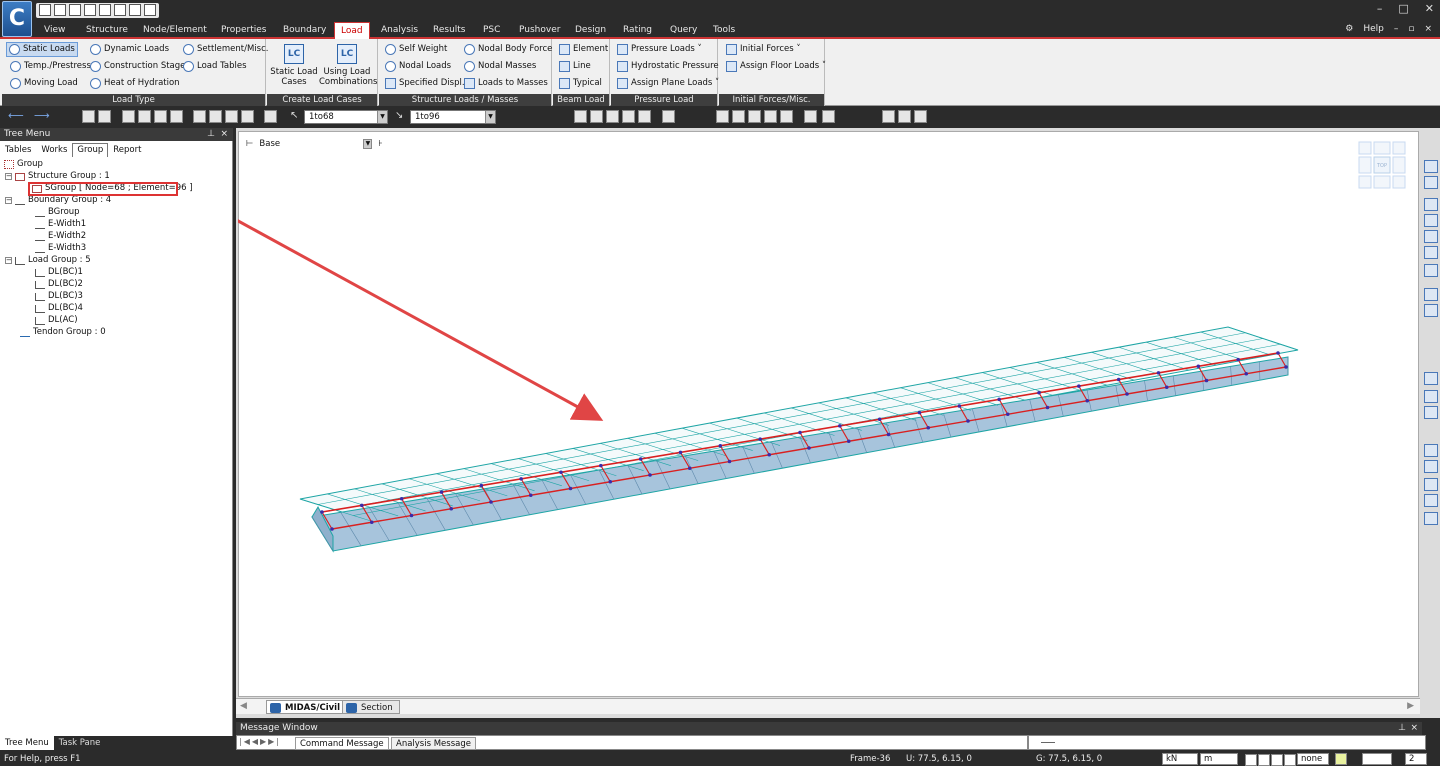 This screenshot has width=1440, height=766. Describe the element at coordinates (1431, 484) in the screenshot. I see `zoom-in-icon` at that location.